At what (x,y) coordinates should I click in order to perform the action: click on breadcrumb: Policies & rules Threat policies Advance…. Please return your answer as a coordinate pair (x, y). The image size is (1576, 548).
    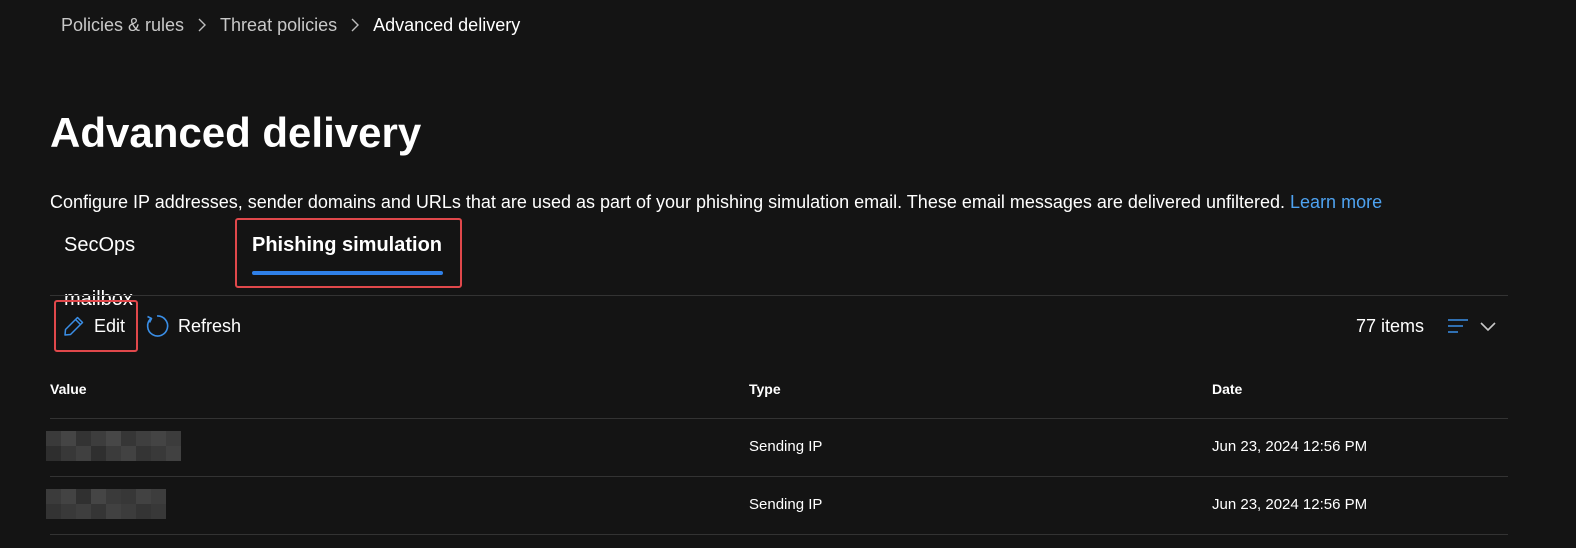
    Looking at the image, I should click on (290, 25).